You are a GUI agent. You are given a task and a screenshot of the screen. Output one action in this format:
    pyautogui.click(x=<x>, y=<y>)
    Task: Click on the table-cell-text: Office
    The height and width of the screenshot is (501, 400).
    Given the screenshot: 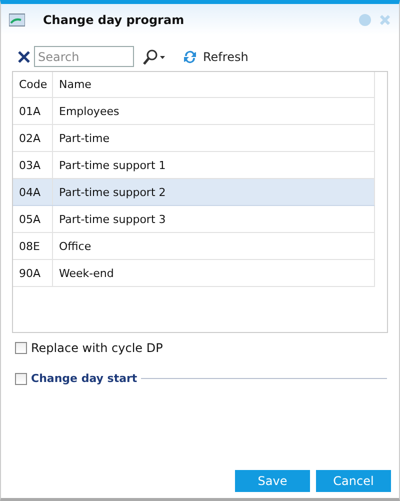 What is the action you would take?
    pyautogui.click(x=75, y=246)
    